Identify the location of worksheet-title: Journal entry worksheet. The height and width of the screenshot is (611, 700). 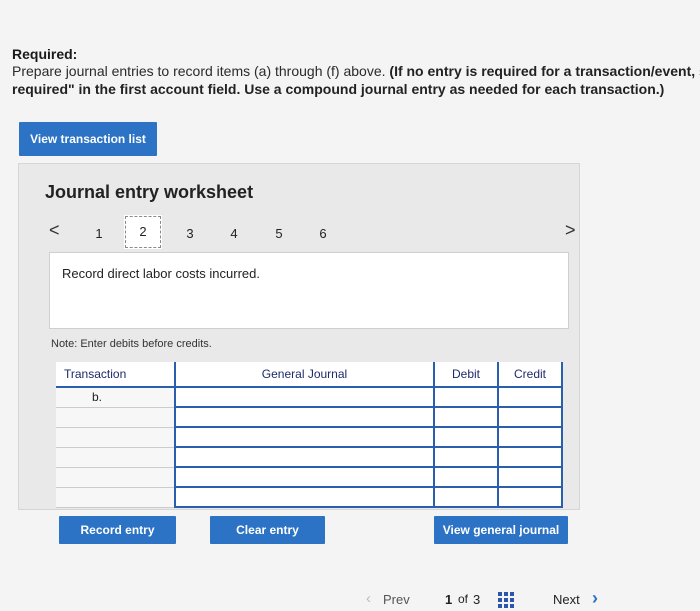
(149, 192).